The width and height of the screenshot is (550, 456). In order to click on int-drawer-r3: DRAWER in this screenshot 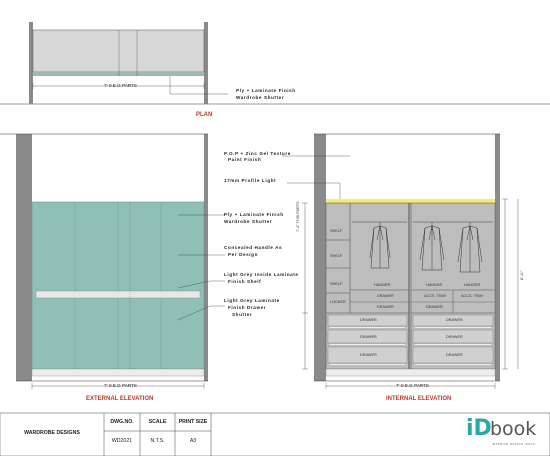, I will do `click(454, 337)`.